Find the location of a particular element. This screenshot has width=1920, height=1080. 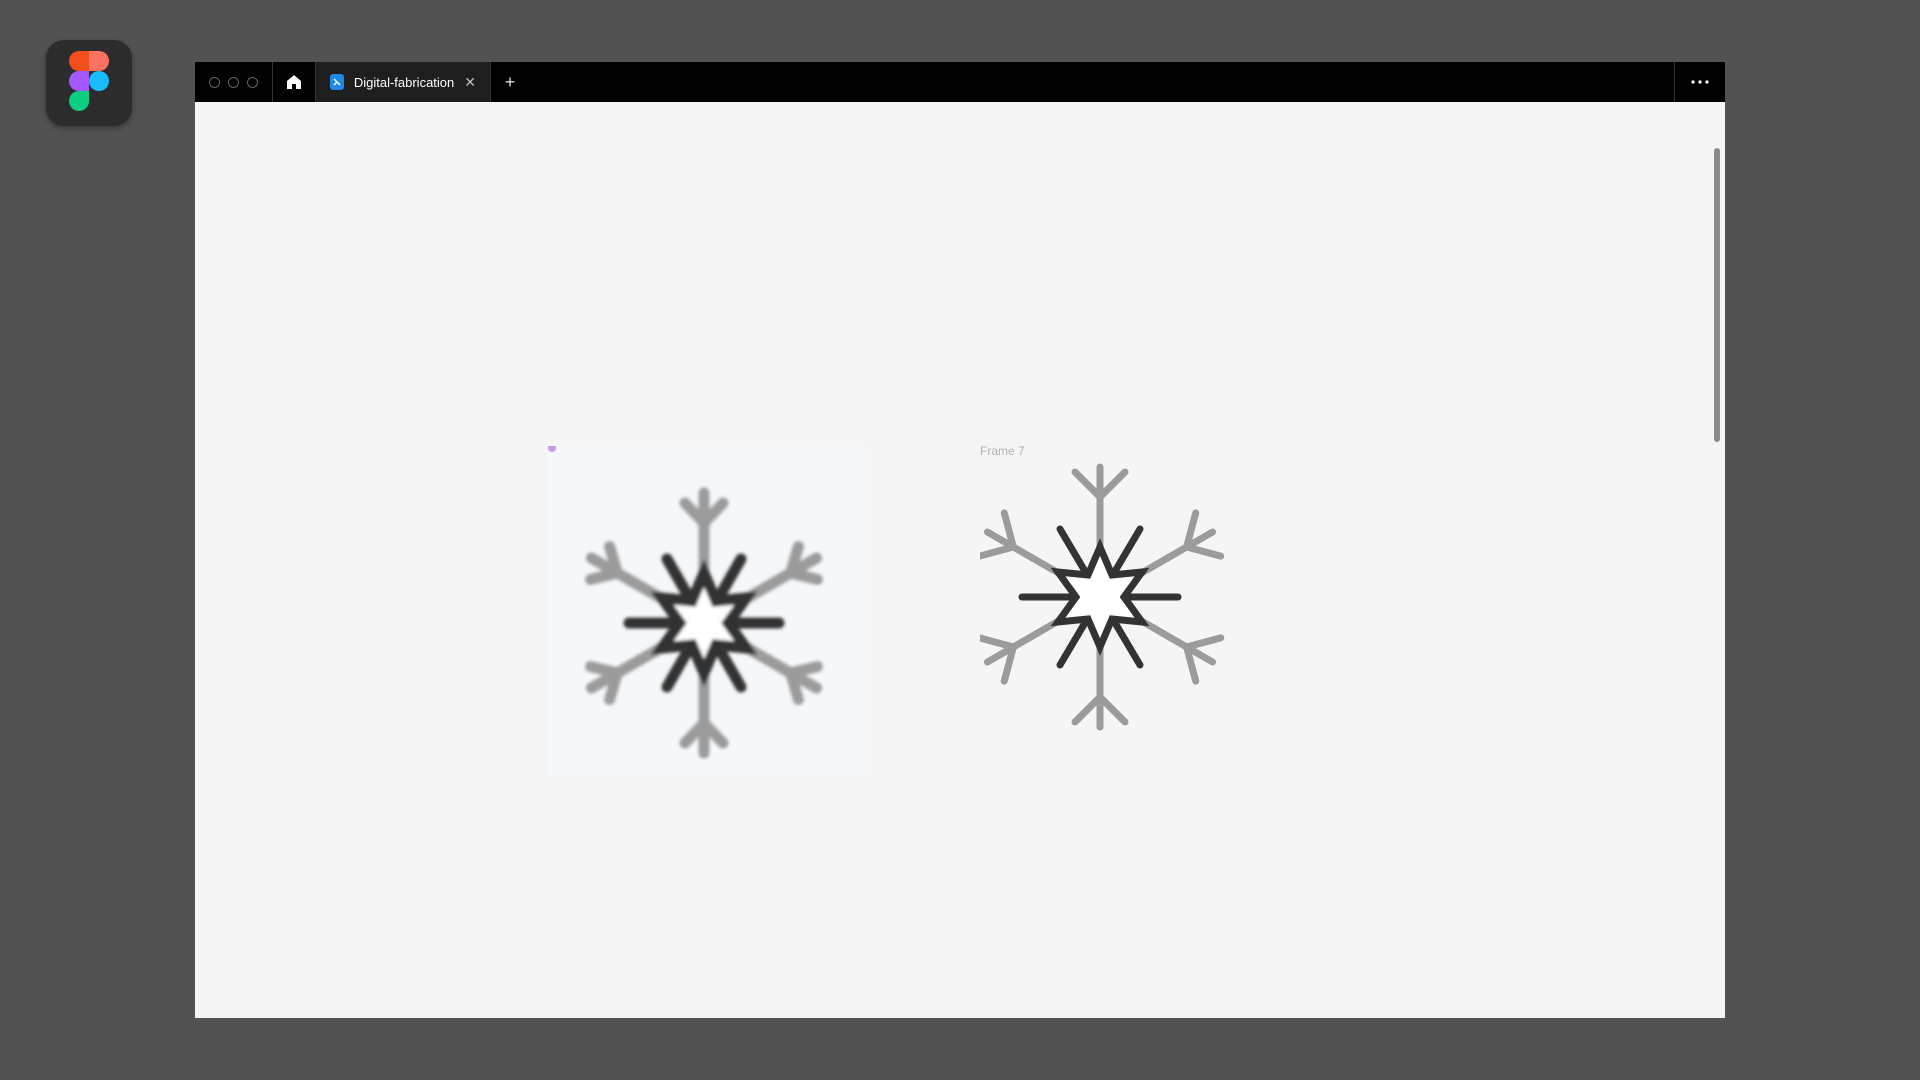

vector-frame is located at coordinates (1107, 599).